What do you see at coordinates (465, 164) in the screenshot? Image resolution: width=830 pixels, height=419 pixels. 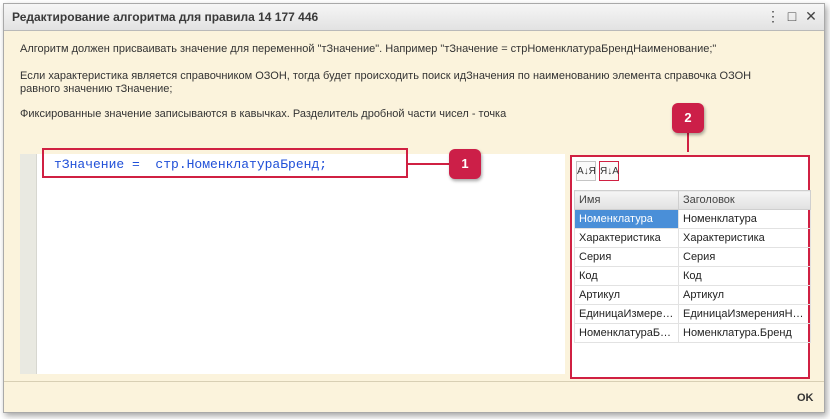 I see `callout-1-badge: 1` at bounding box center [465, 164].